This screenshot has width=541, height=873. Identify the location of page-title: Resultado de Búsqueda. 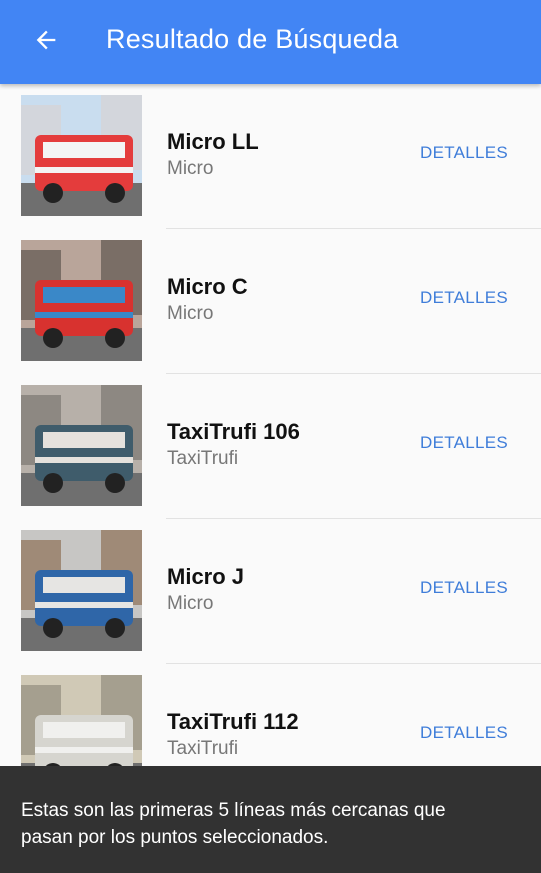
(252, 39).